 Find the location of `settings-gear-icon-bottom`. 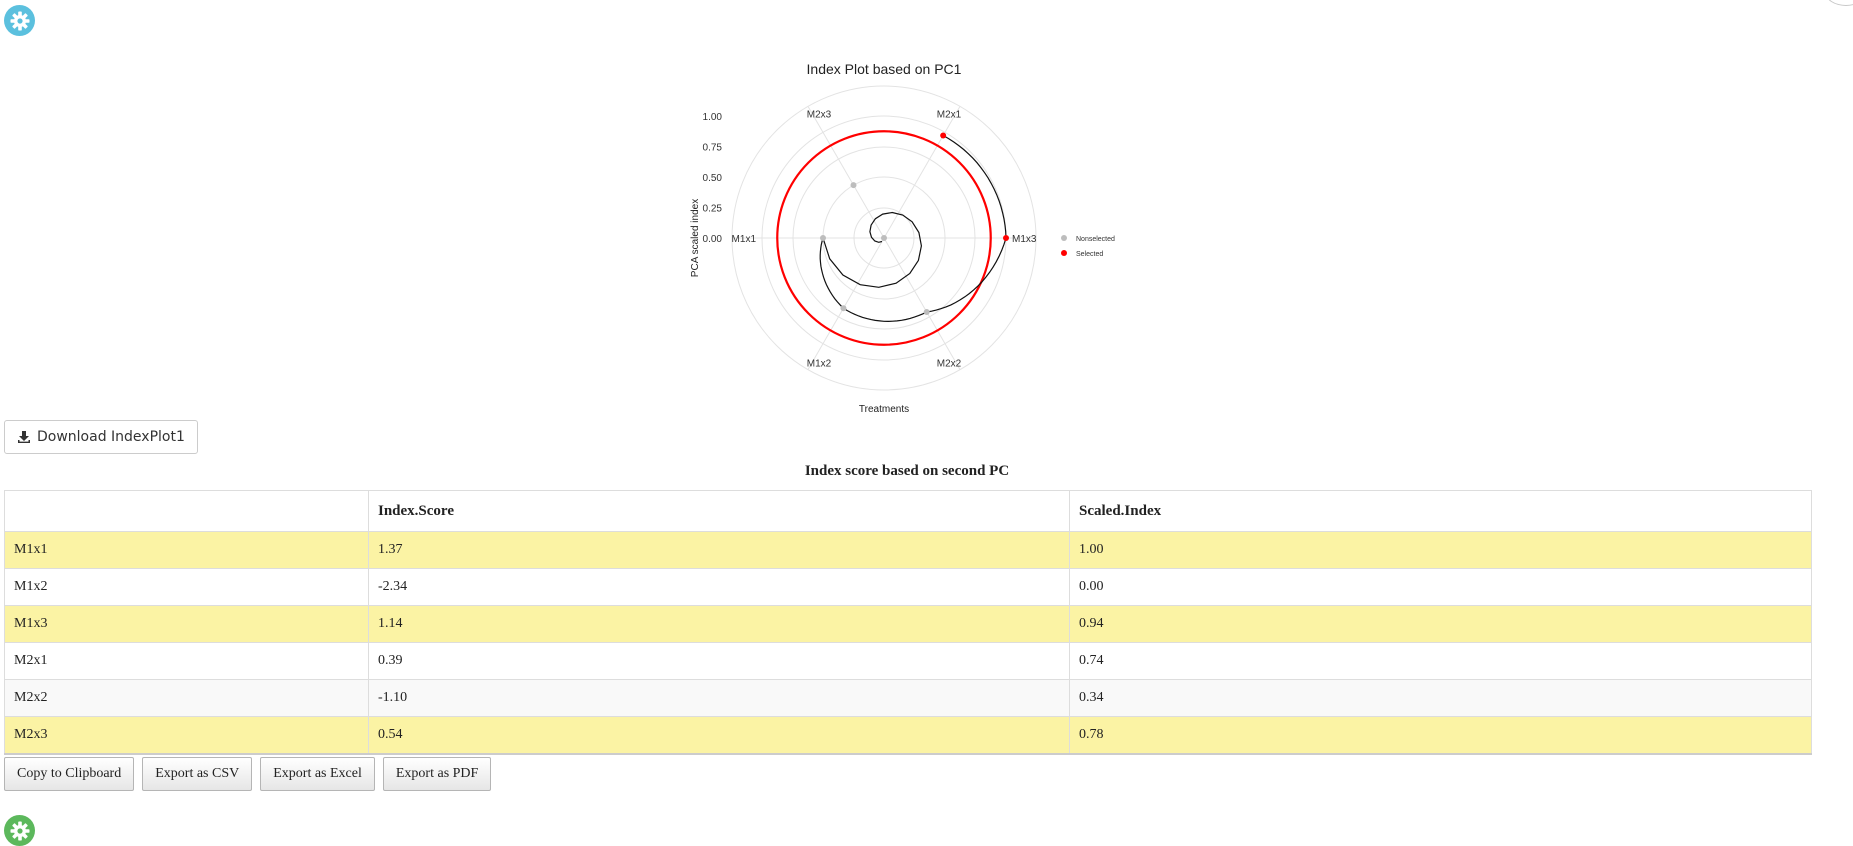

settings-gear-icon-bottom is located at coordinates (19, 830).